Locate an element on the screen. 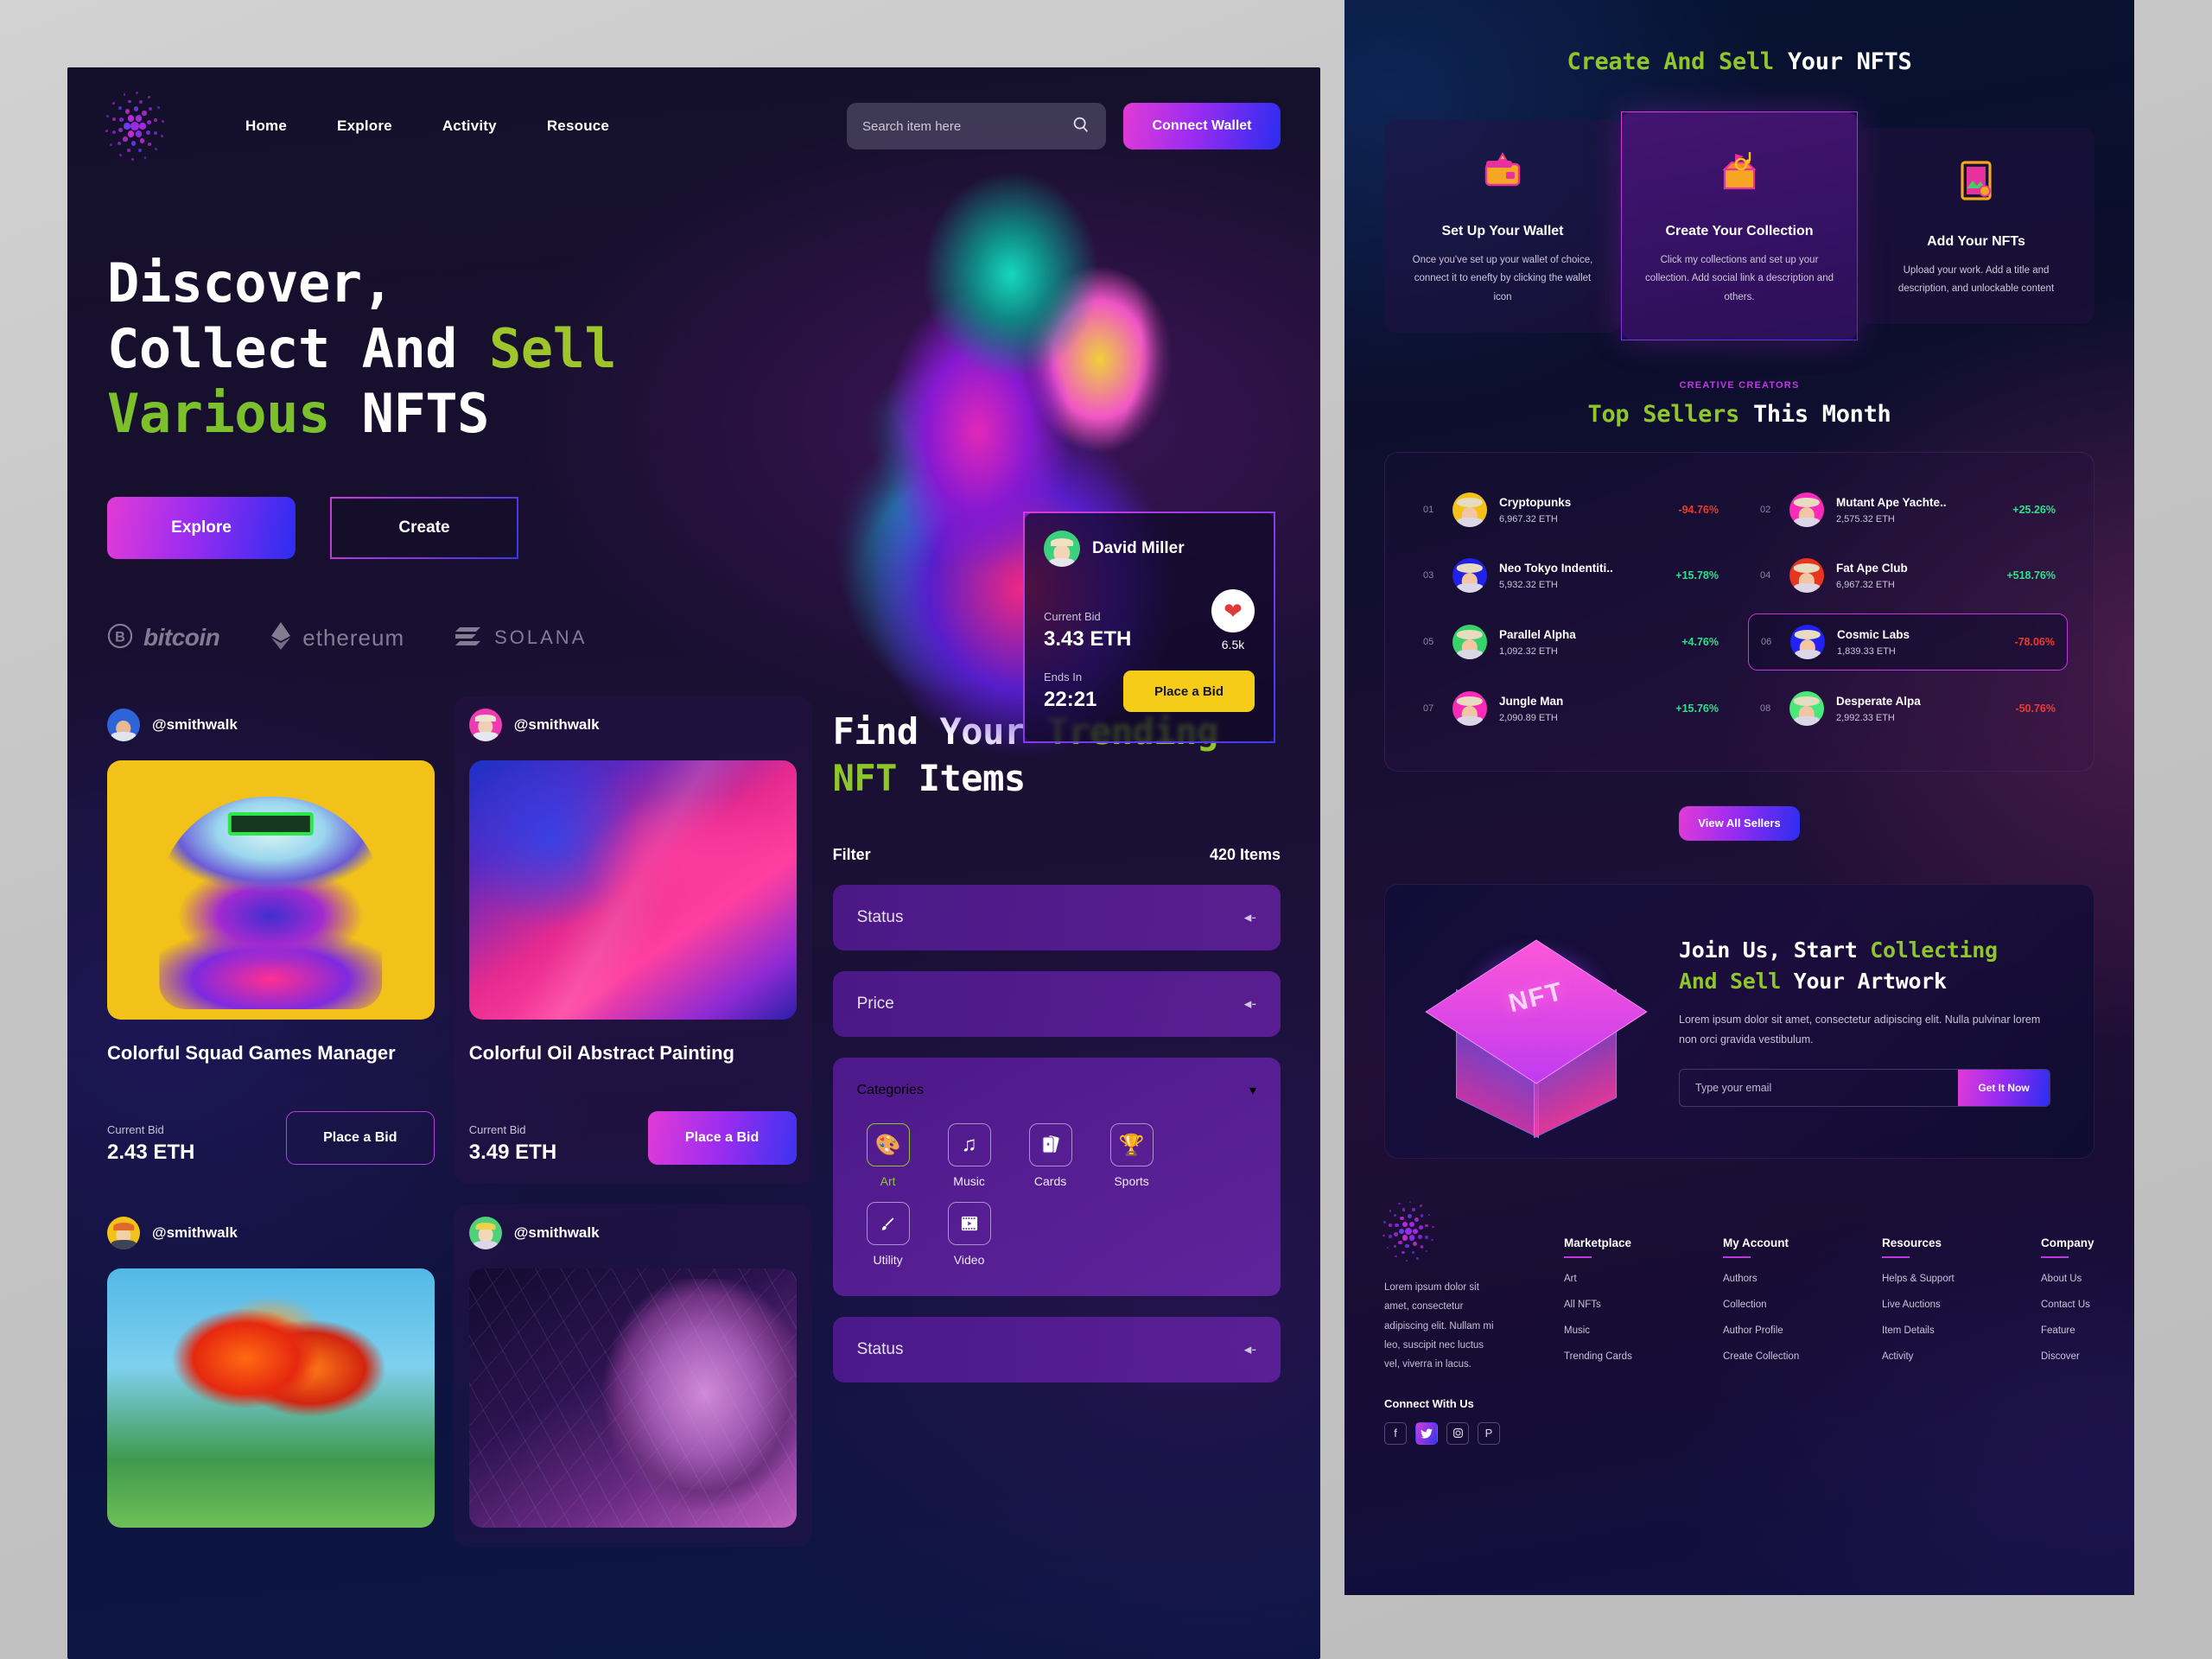 This screenshot has height=1659, width=2212. like-control: ❤ 6.5k is located at coordinates (1233, 620).